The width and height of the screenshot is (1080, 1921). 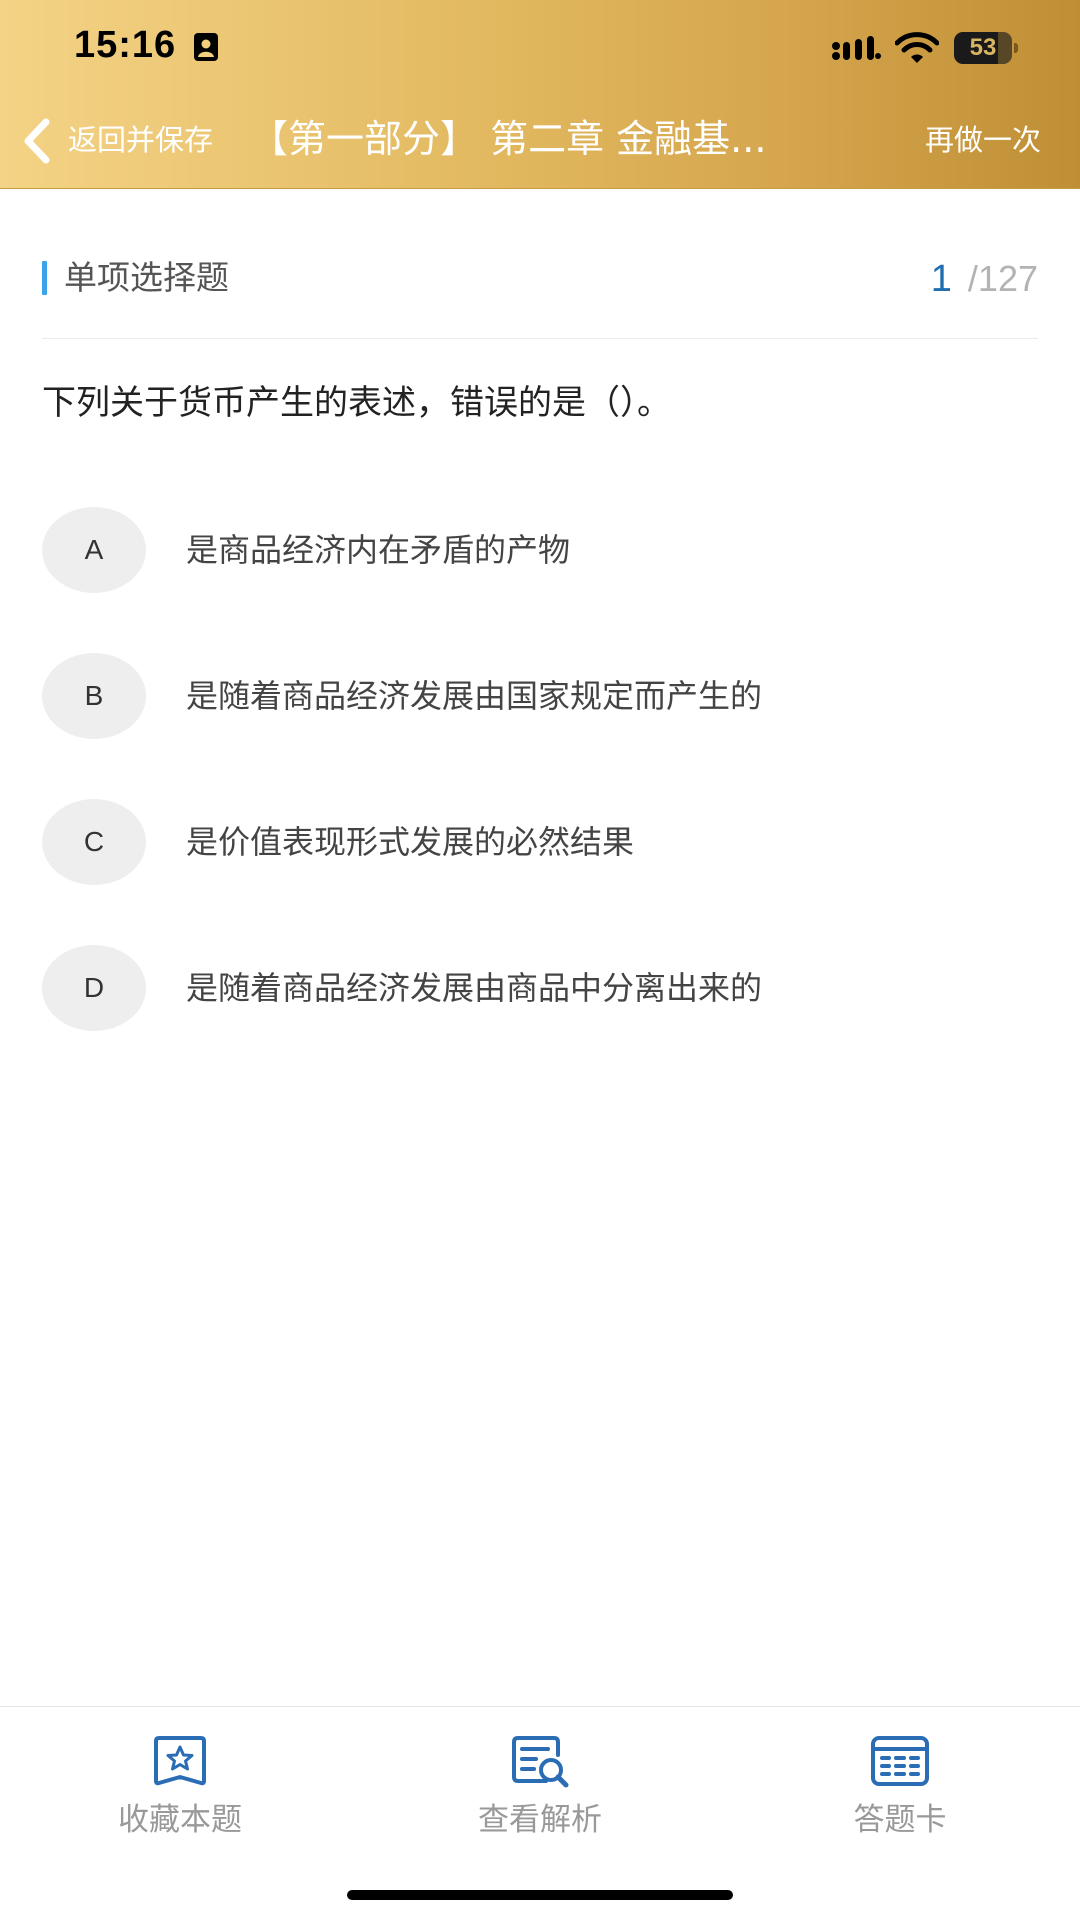 What do you see at coordinates (900, 1761) in the screenshot?
I see `grid-card-icon` at bounding box center [900, 1761].